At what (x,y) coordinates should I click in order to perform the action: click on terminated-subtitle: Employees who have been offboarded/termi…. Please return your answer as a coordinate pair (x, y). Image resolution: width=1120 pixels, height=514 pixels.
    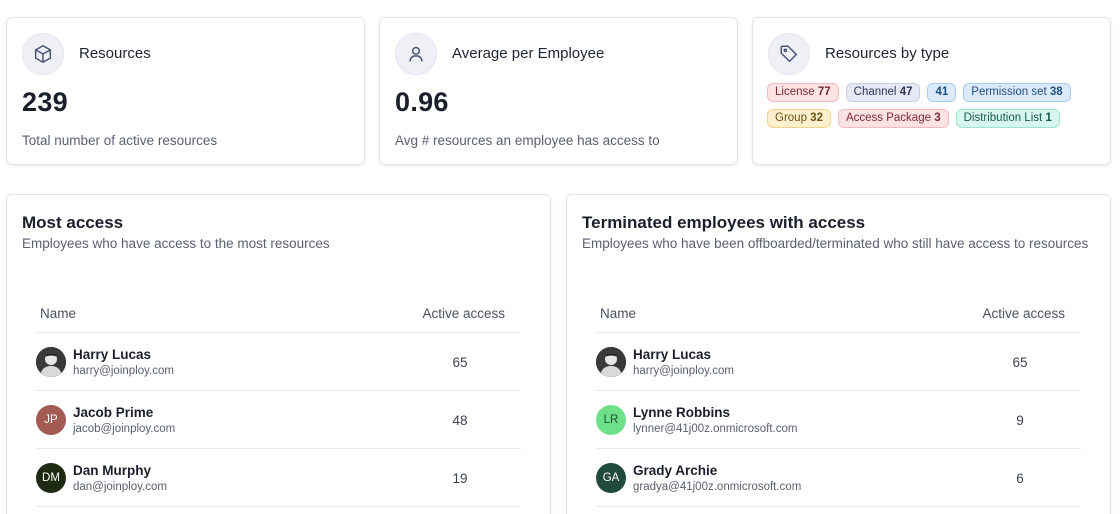
    Looking at the image, I should click on (835, 243).